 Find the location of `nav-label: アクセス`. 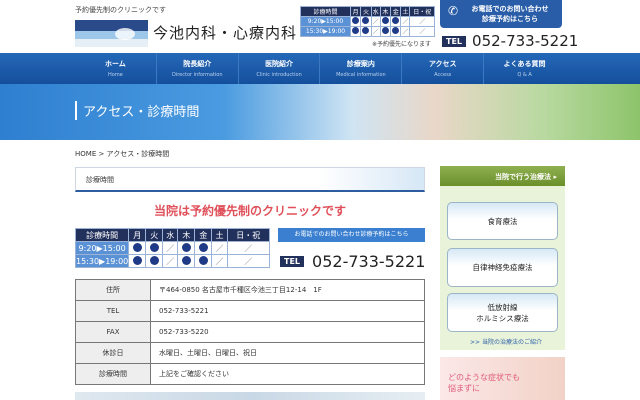

nav-label: アクセス is located at coordinates (442, 64).